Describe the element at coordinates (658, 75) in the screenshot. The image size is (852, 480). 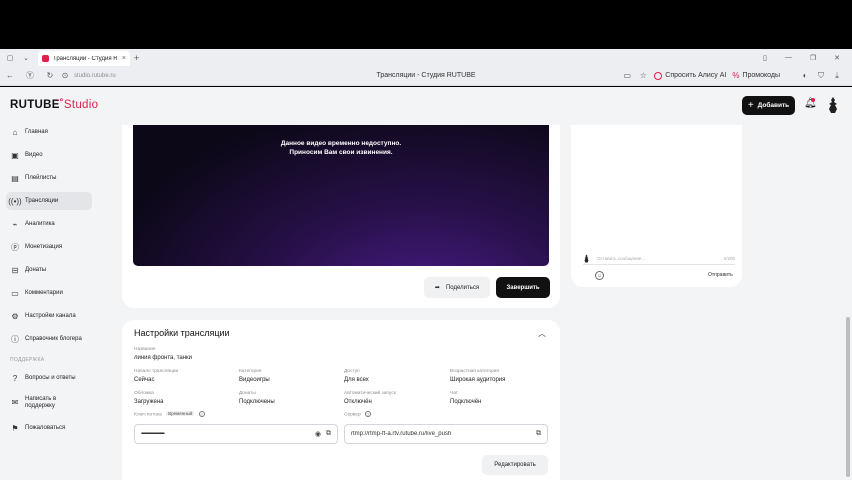
I see `alisa-icon` at that location.